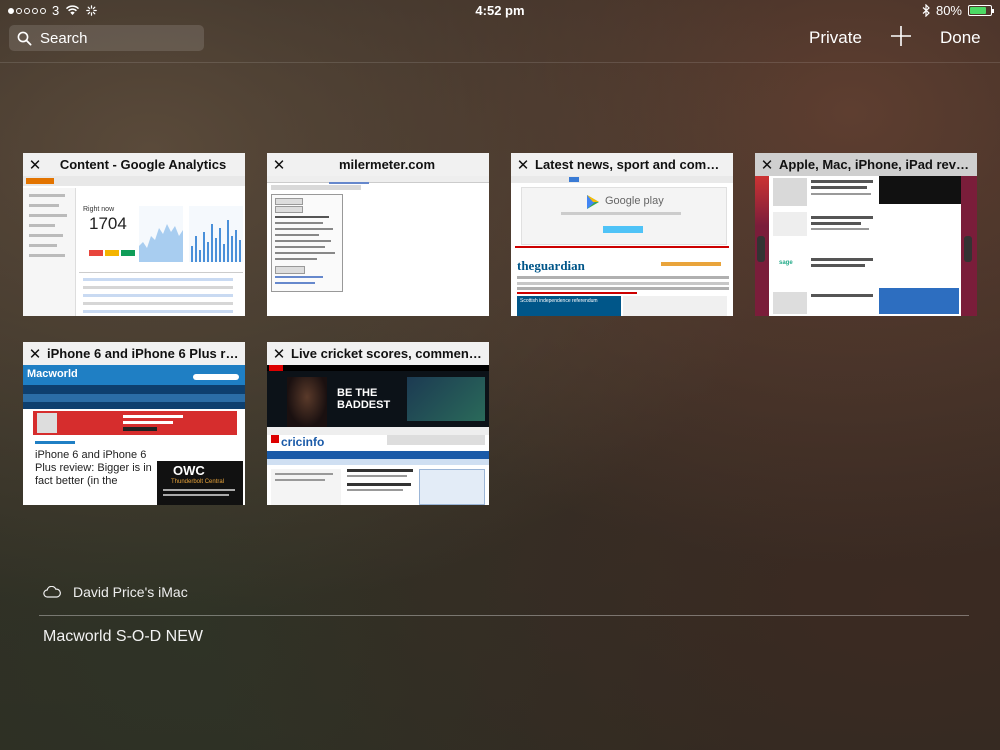  Describe the element at coordinates (52, 592) in the screenshot. I see `cloud-icon` at that location.